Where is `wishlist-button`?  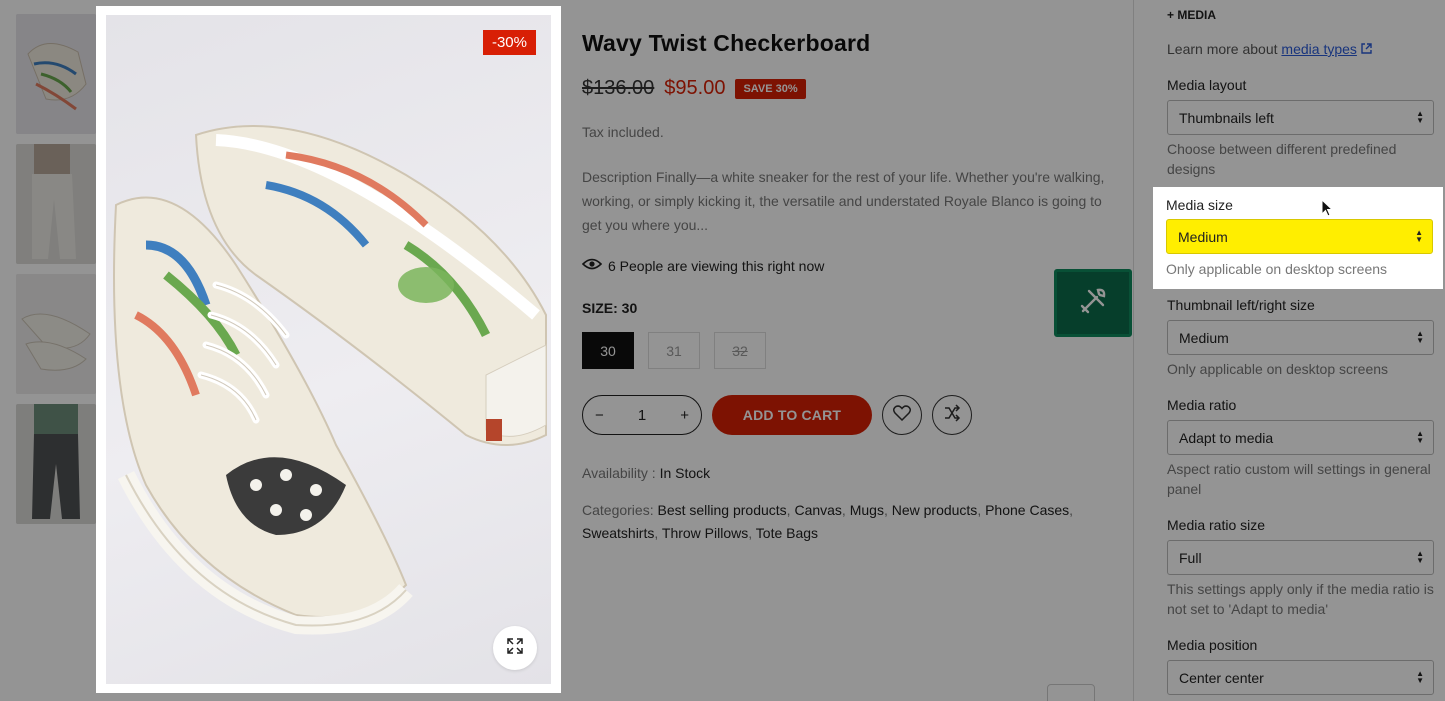 wishlist-button is located at coordinates (902, 415).